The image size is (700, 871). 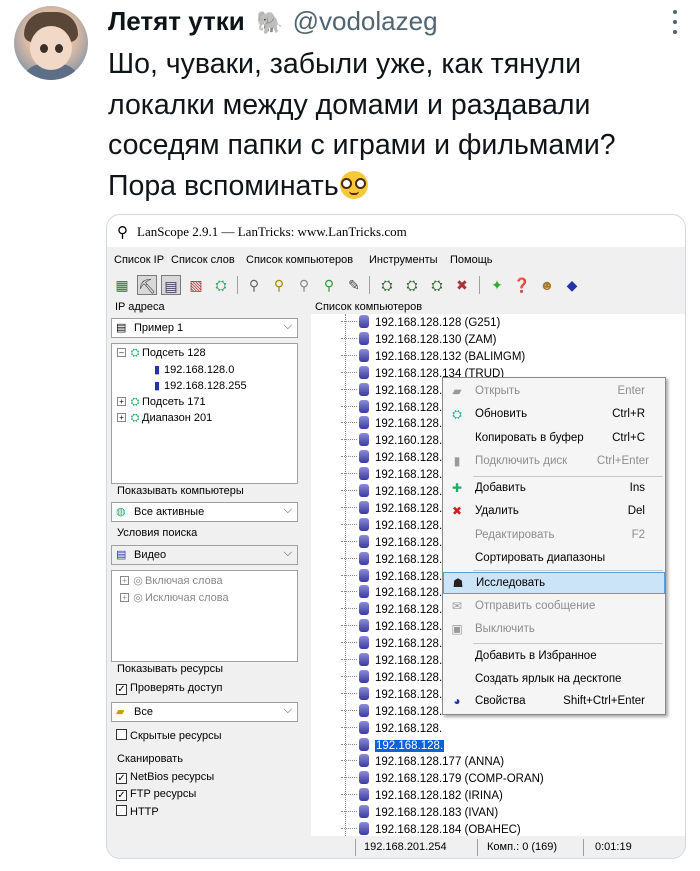 What do you see at coordinates (273, 22) in the screenshot?
I see `tweet-header: Летят утки 🐘 @vodolazeg` at bounding box center [273, 22].